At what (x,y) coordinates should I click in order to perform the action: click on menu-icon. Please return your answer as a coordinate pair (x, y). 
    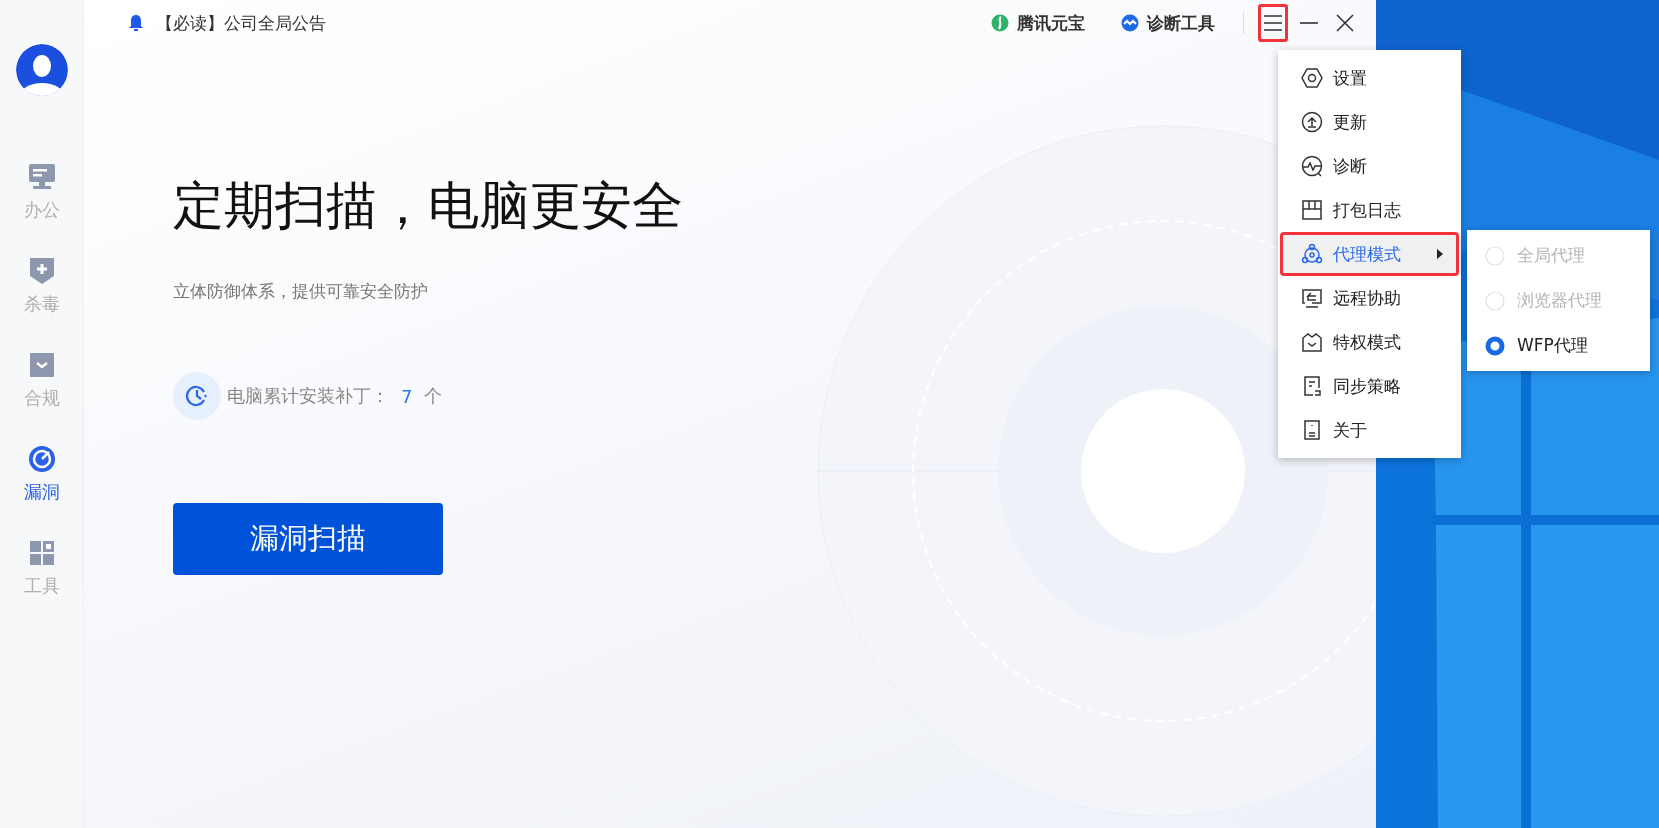
    Looking at the image, I should click on (1273, 23).